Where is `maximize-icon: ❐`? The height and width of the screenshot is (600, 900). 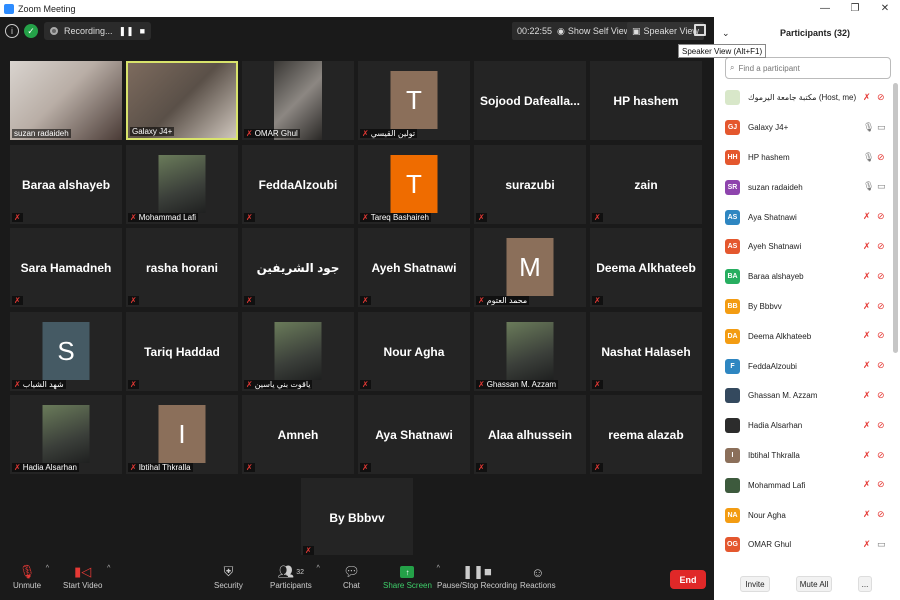 maximize-icon: ❐ is located at coordinates (855, 8).